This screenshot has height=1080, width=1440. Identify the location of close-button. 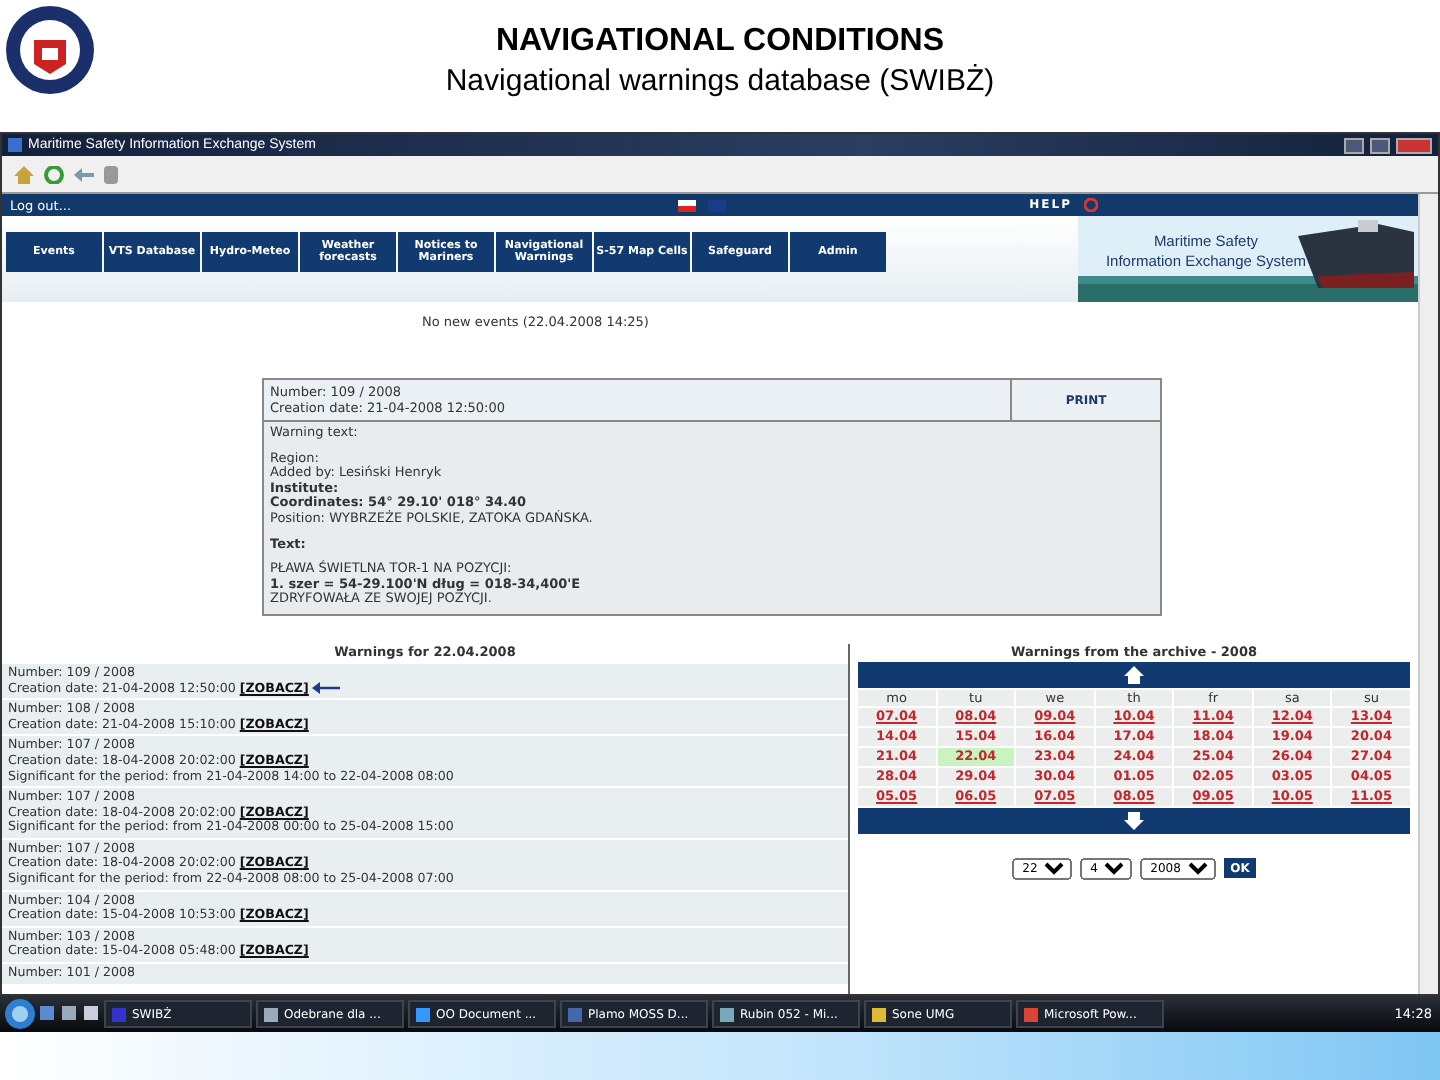
(1414, 145).